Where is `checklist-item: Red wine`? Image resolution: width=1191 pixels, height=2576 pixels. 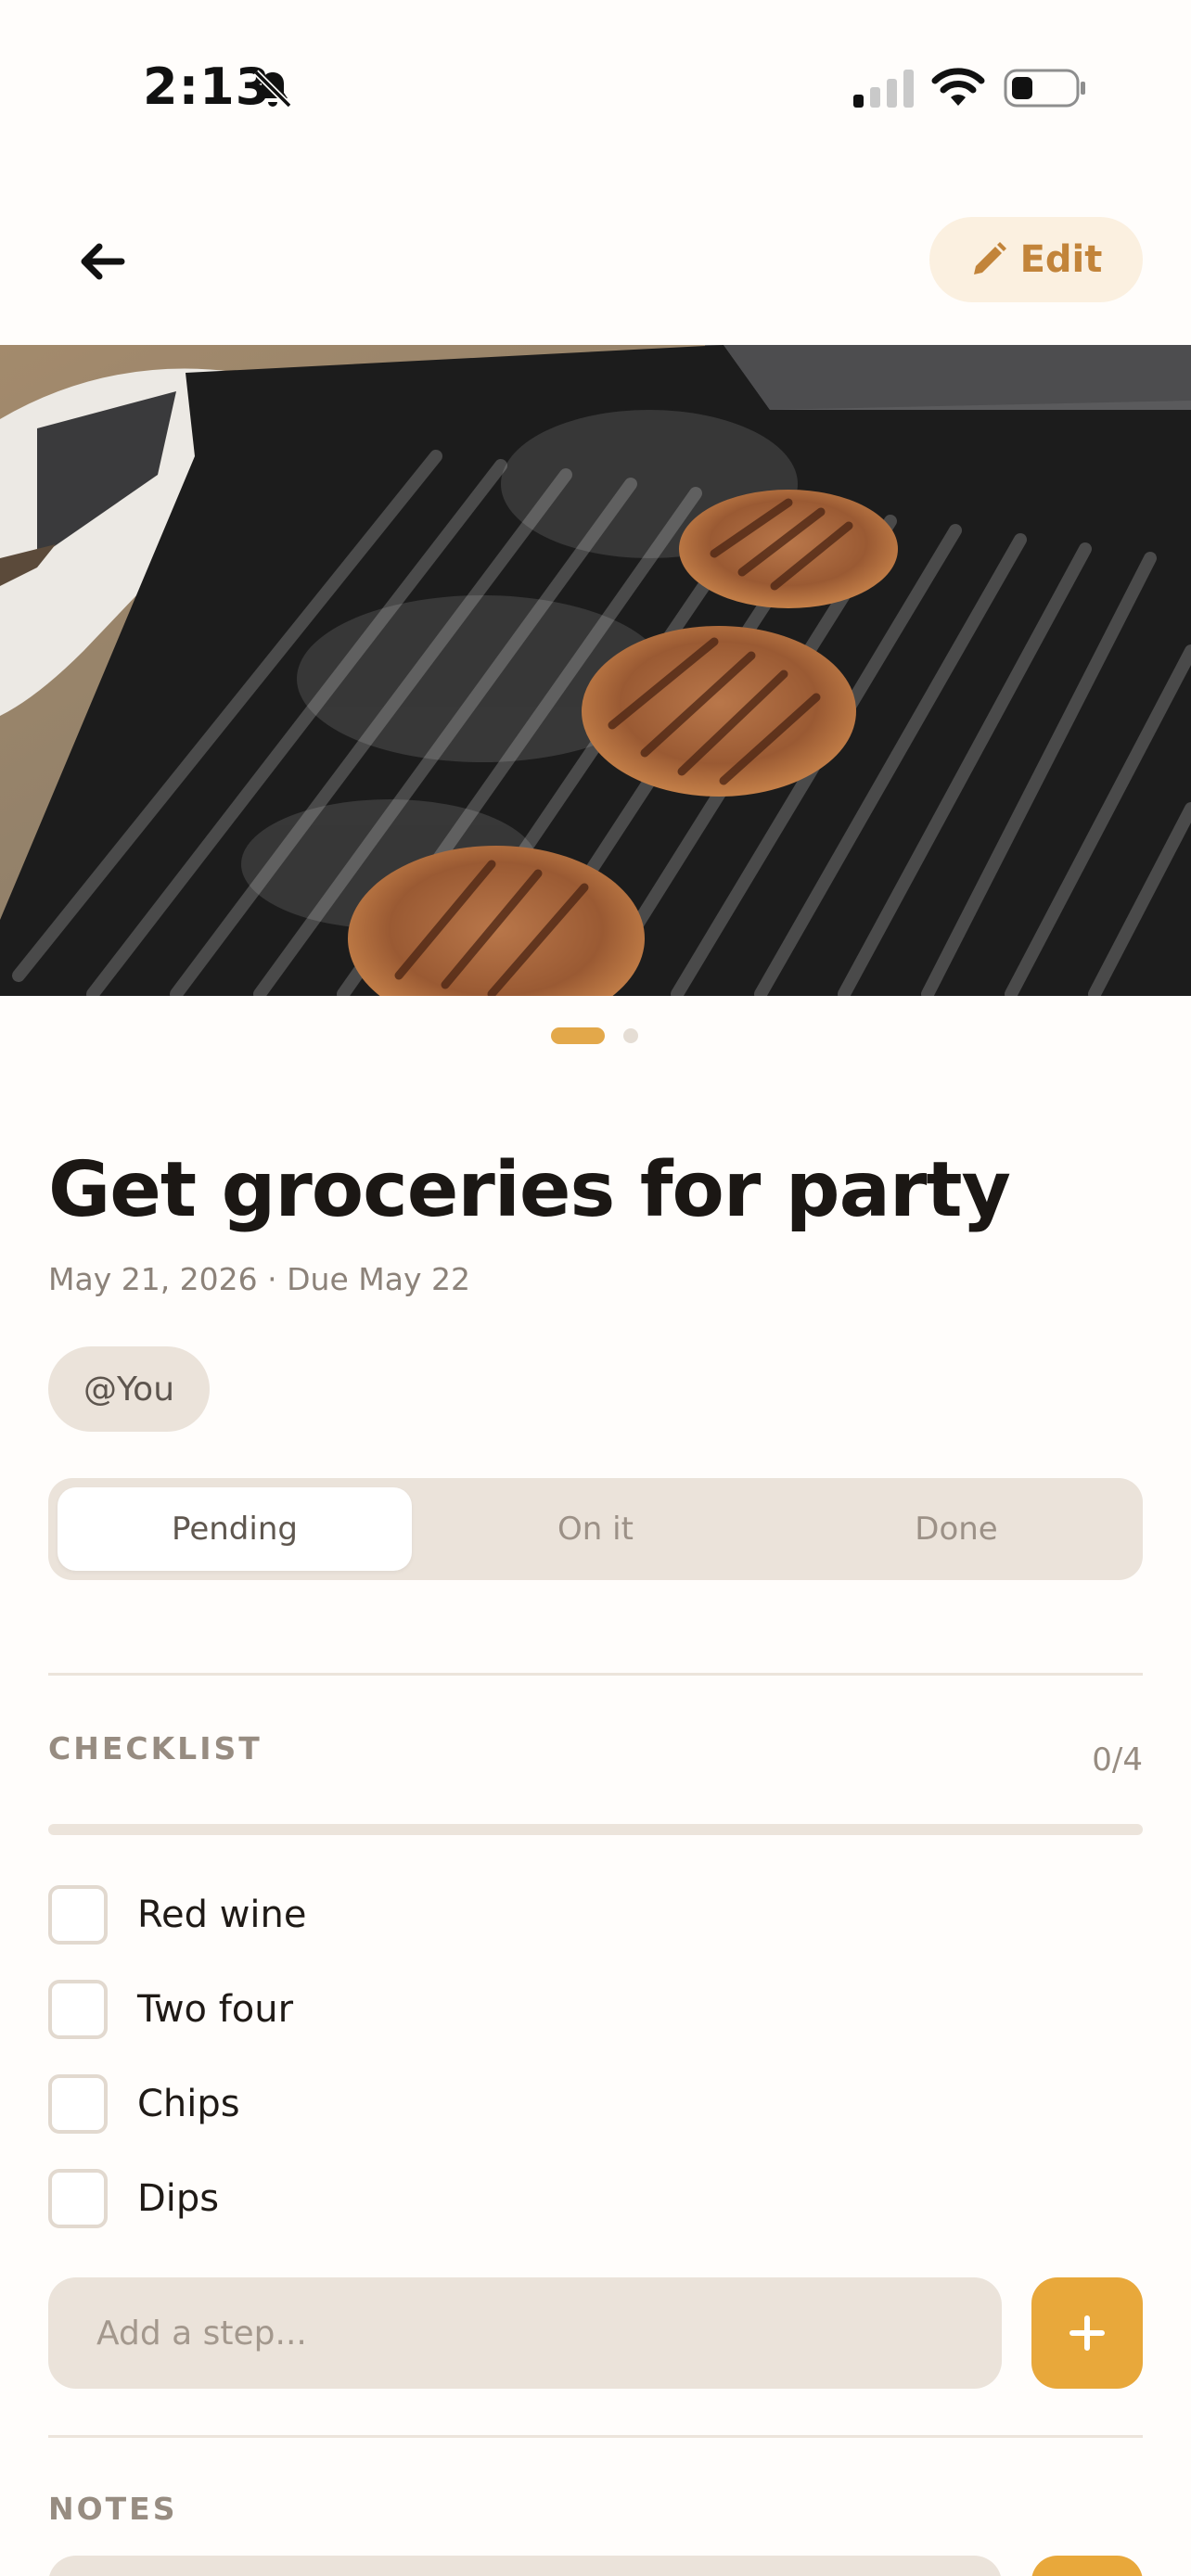 checklist-item: Red wine is located at coordinates (595, 1914).